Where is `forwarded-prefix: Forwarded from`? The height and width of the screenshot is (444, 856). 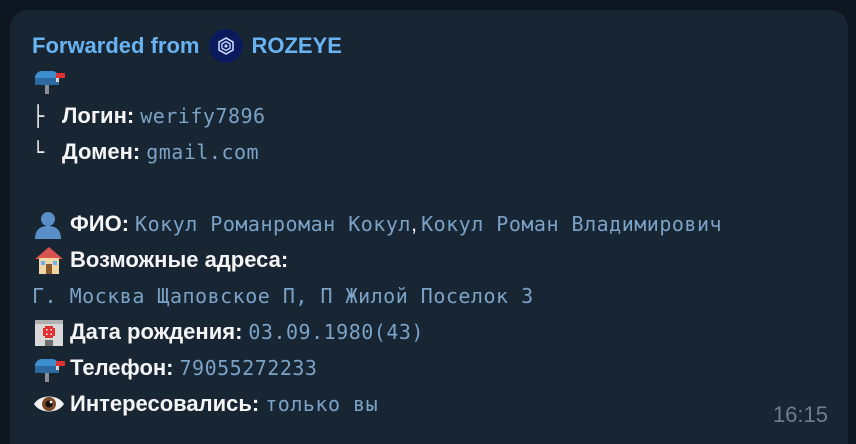
forwarded-prefix: Forwarded from is located at coordinates (116, 45).